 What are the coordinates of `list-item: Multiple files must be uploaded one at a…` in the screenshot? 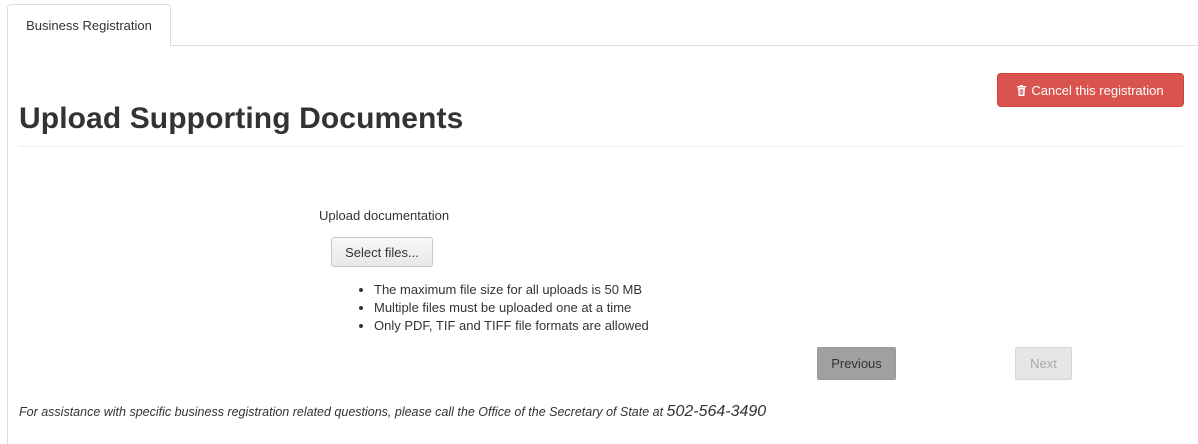 It's located at (511, 308).